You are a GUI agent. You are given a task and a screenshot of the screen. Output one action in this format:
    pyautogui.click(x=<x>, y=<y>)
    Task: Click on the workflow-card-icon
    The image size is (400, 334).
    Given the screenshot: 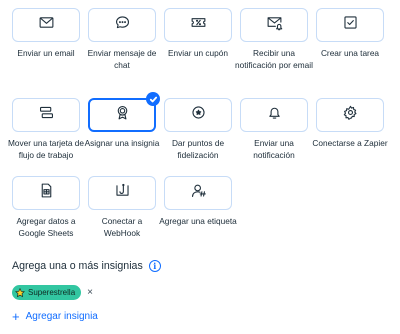 What is the action you would take?
    pyautogui.click(x=46, y=115)
    